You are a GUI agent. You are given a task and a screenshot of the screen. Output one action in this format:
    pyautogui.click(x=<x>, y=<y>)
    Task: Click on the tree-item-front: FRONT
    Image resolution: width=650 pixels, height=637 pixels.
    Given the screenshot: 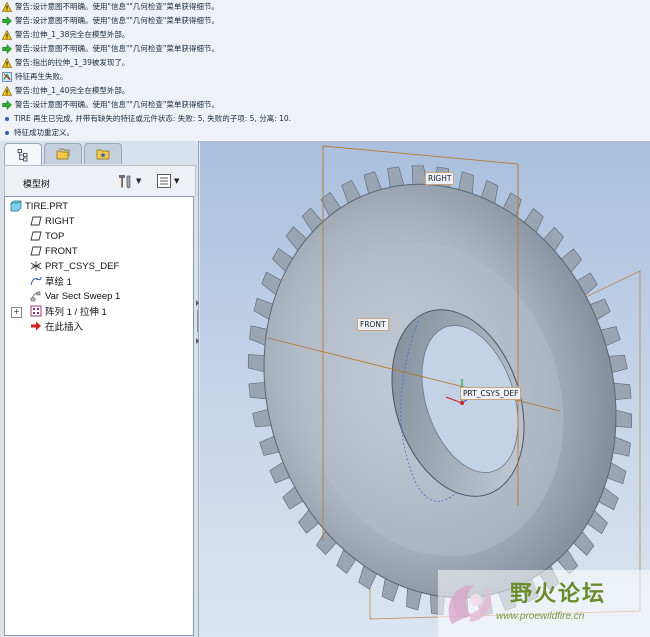 What is the action you would take?
    pyautogui.click(x=54, y=251)
    